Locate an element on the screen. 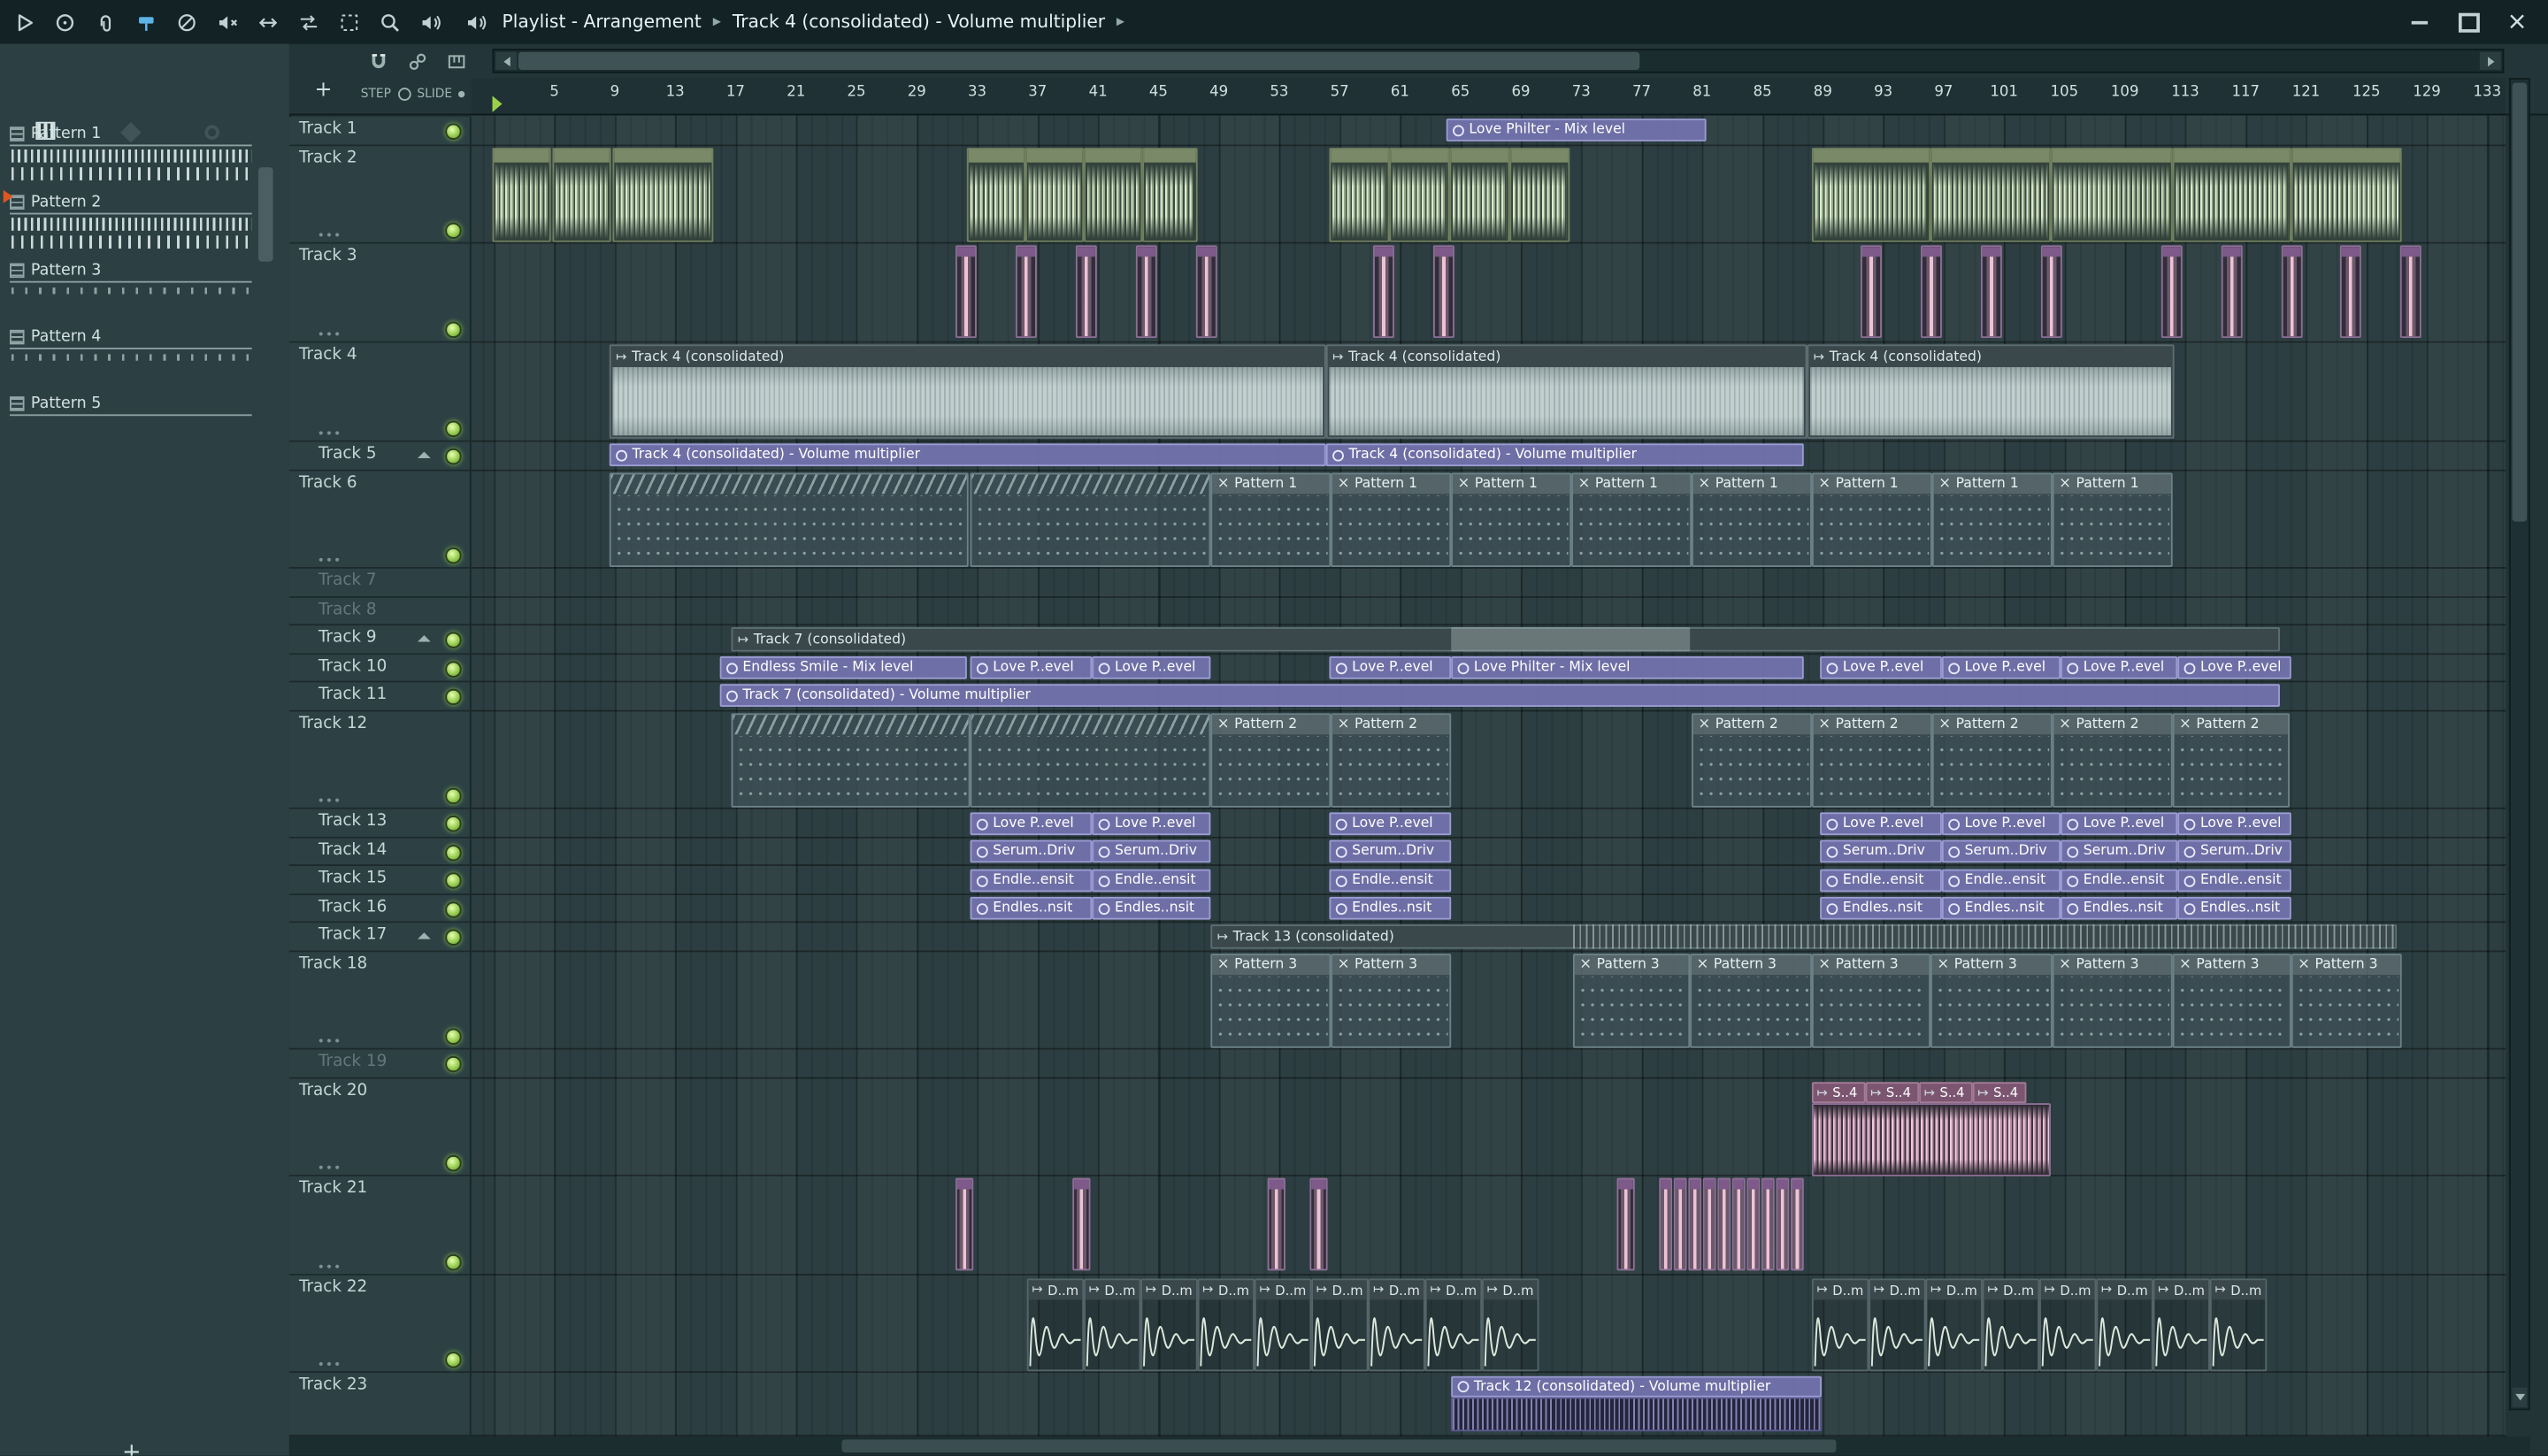  jog-icon is located at coordinates (65, 21).